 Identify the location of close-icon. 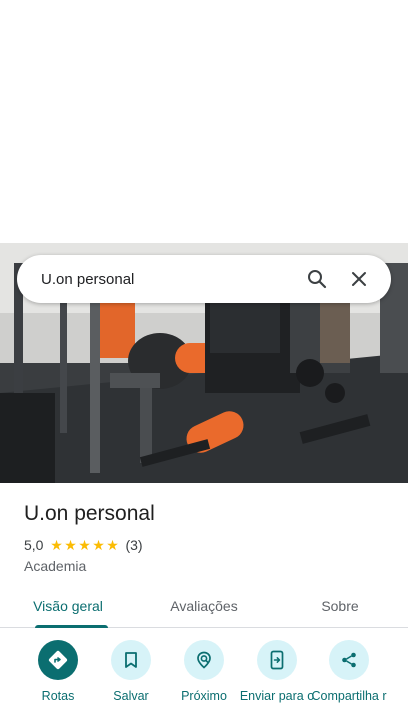
(359, 279).